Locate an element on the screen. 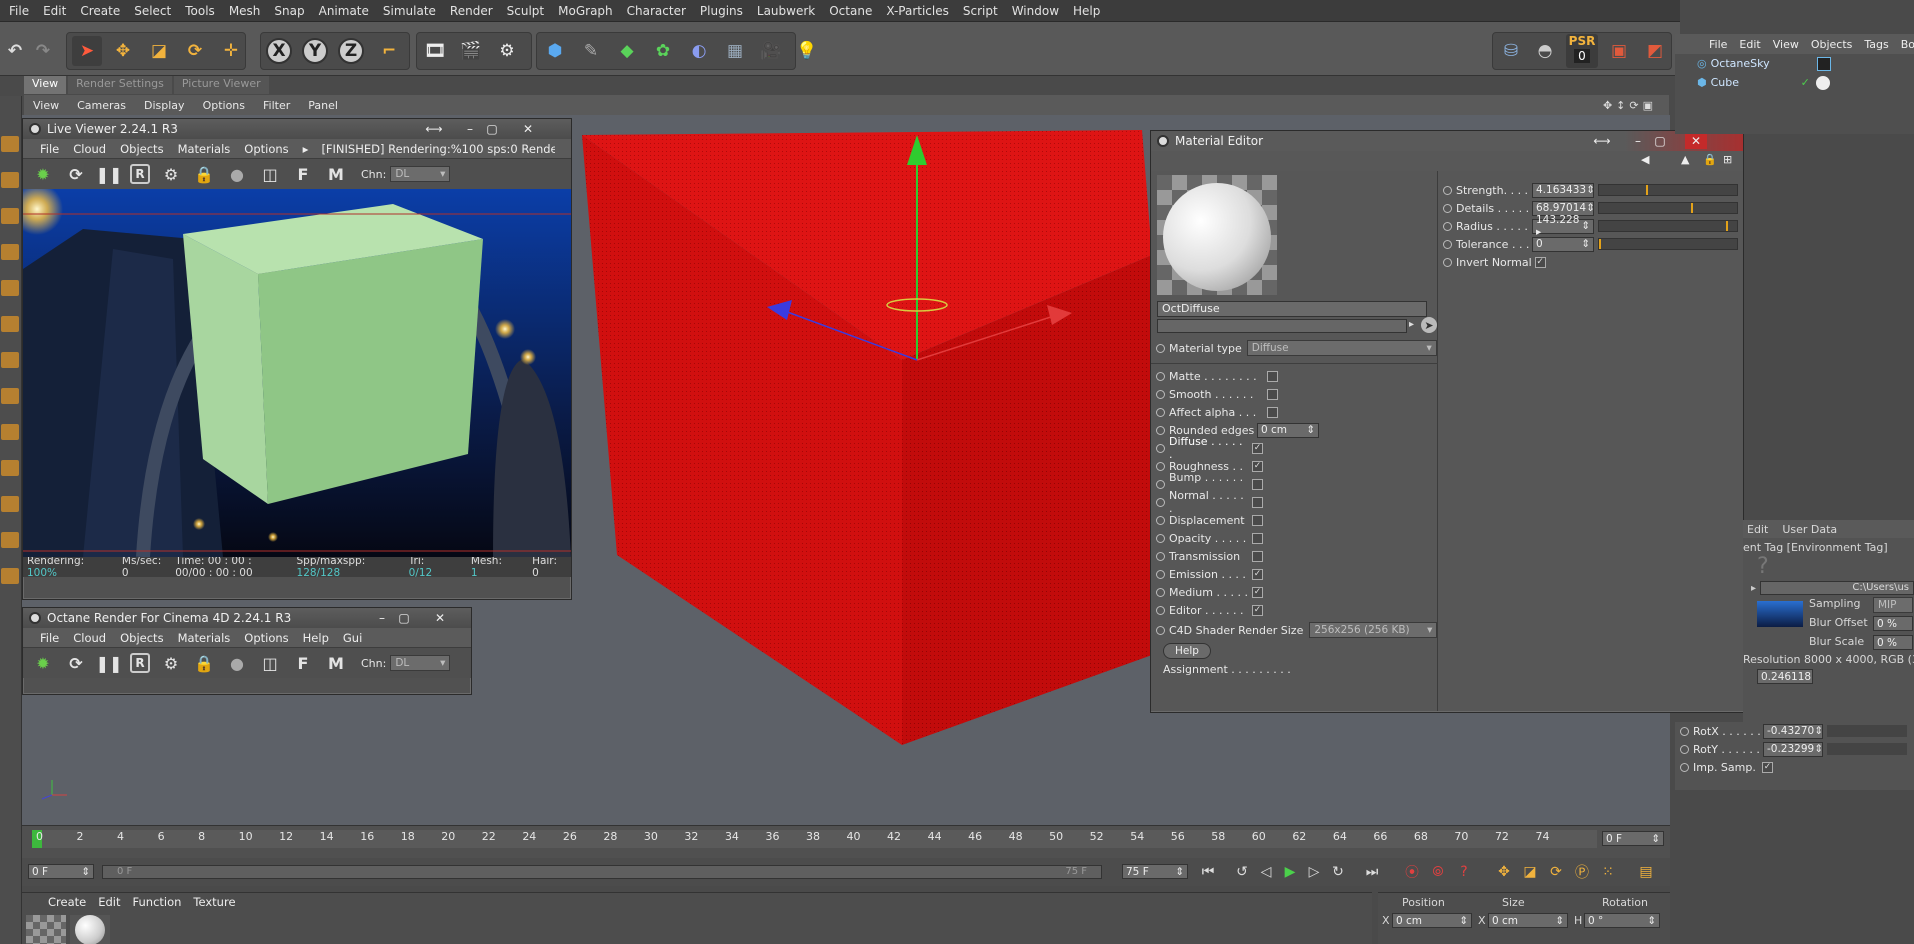  mm-menu-create: Create is located at coordinates (67, 902).